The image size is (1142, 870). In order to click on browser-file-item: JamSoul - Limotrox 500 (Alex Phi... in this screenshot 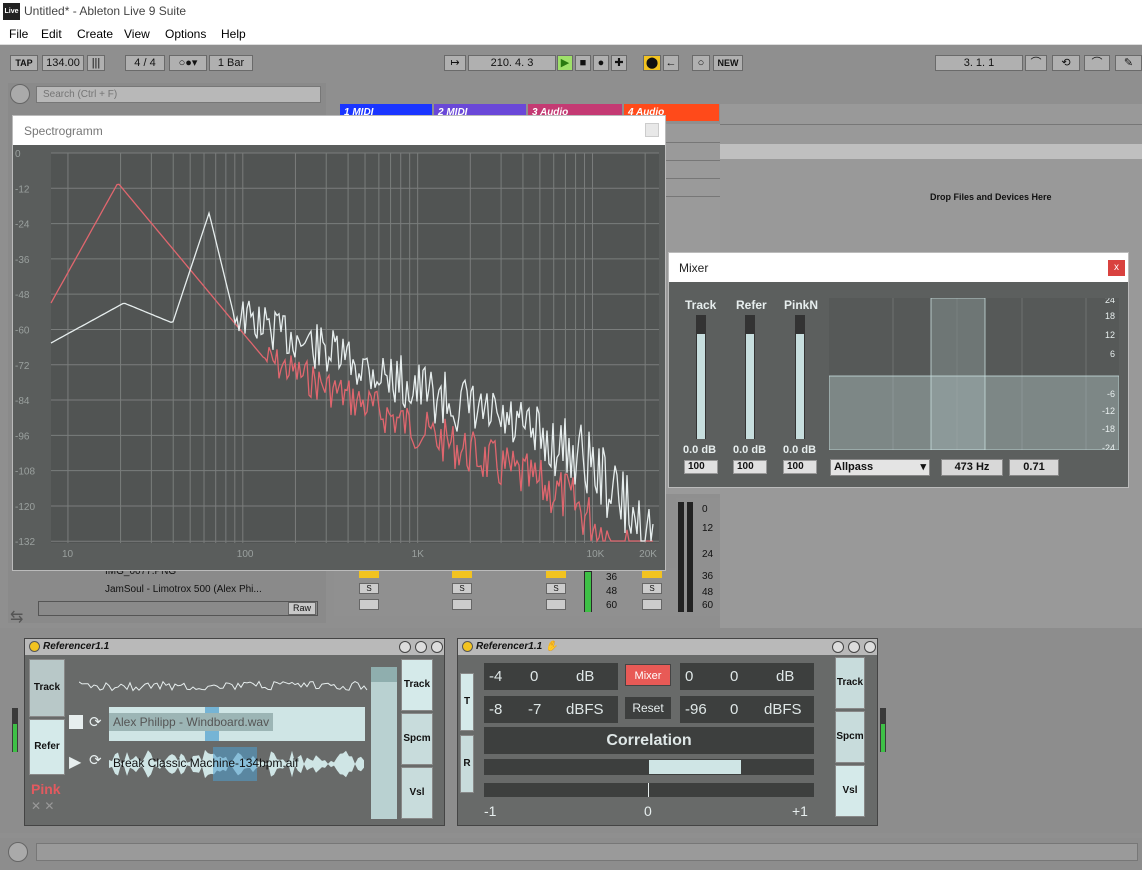, I will do `click(212, 591)`.